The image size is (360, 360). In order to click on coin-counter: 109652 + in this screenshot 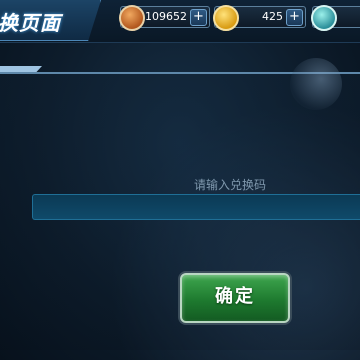, I will do `click(164, 18)`.